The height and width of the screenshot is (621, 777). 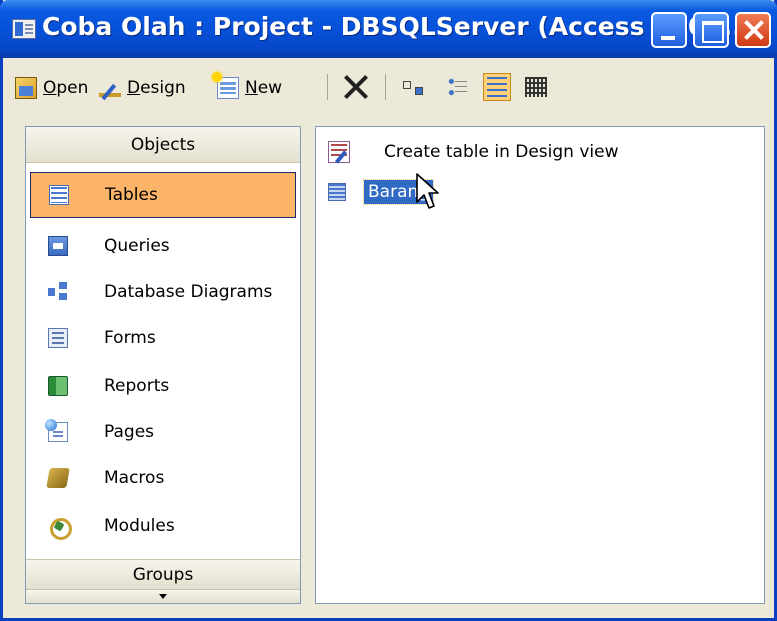 What do you see at coordinates (66, 88) in the screenshot?
I see `open-label: Open` at bounding box center [66, 88].